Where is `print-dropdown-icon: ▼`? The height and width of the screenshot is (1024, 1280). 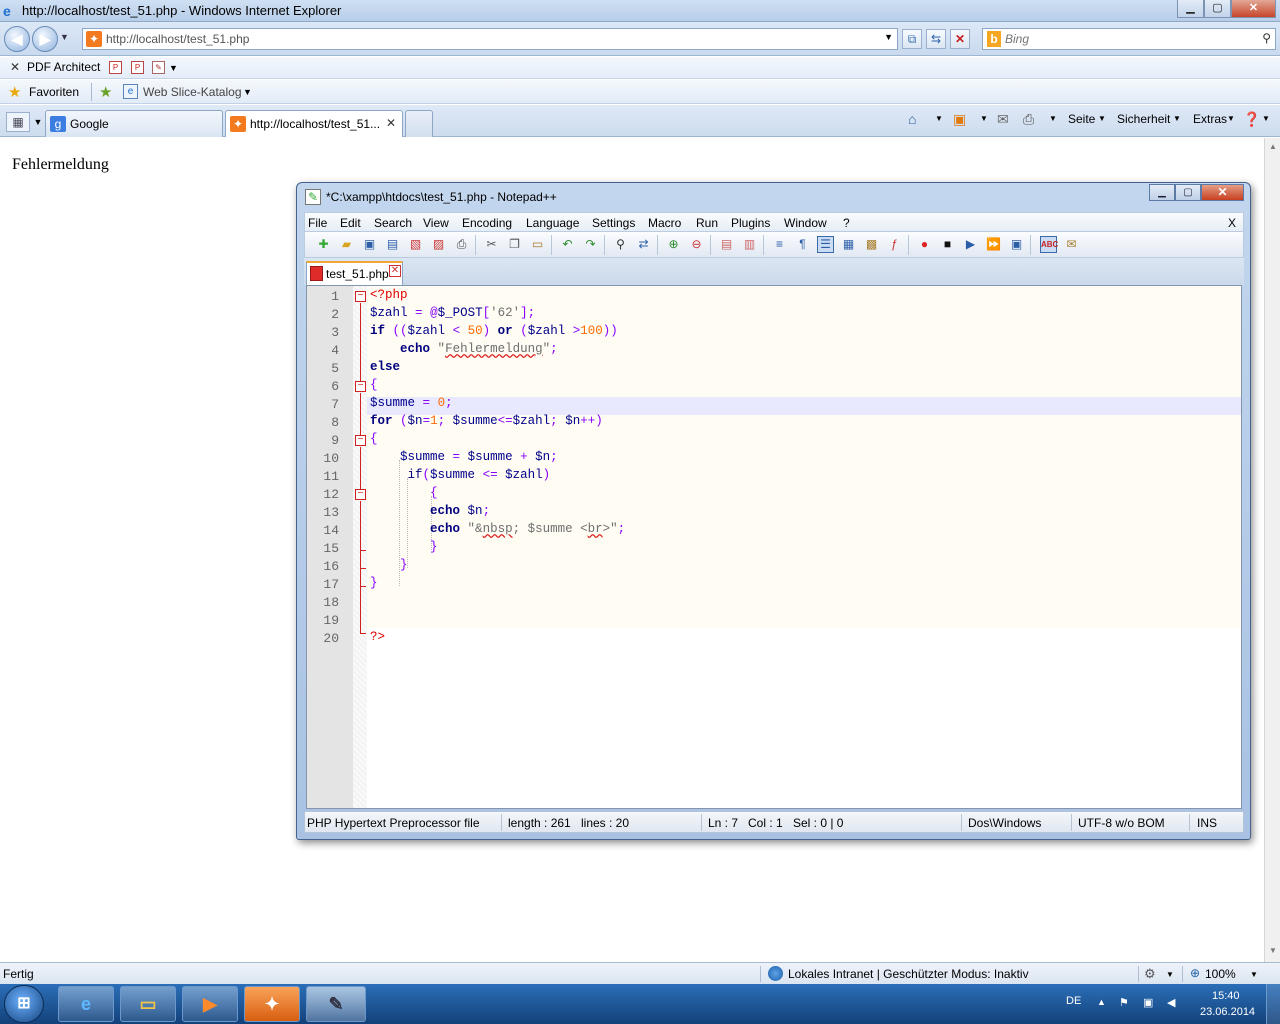 print-dropdown-icon: ▼ is located at coordinates (1053, 118).